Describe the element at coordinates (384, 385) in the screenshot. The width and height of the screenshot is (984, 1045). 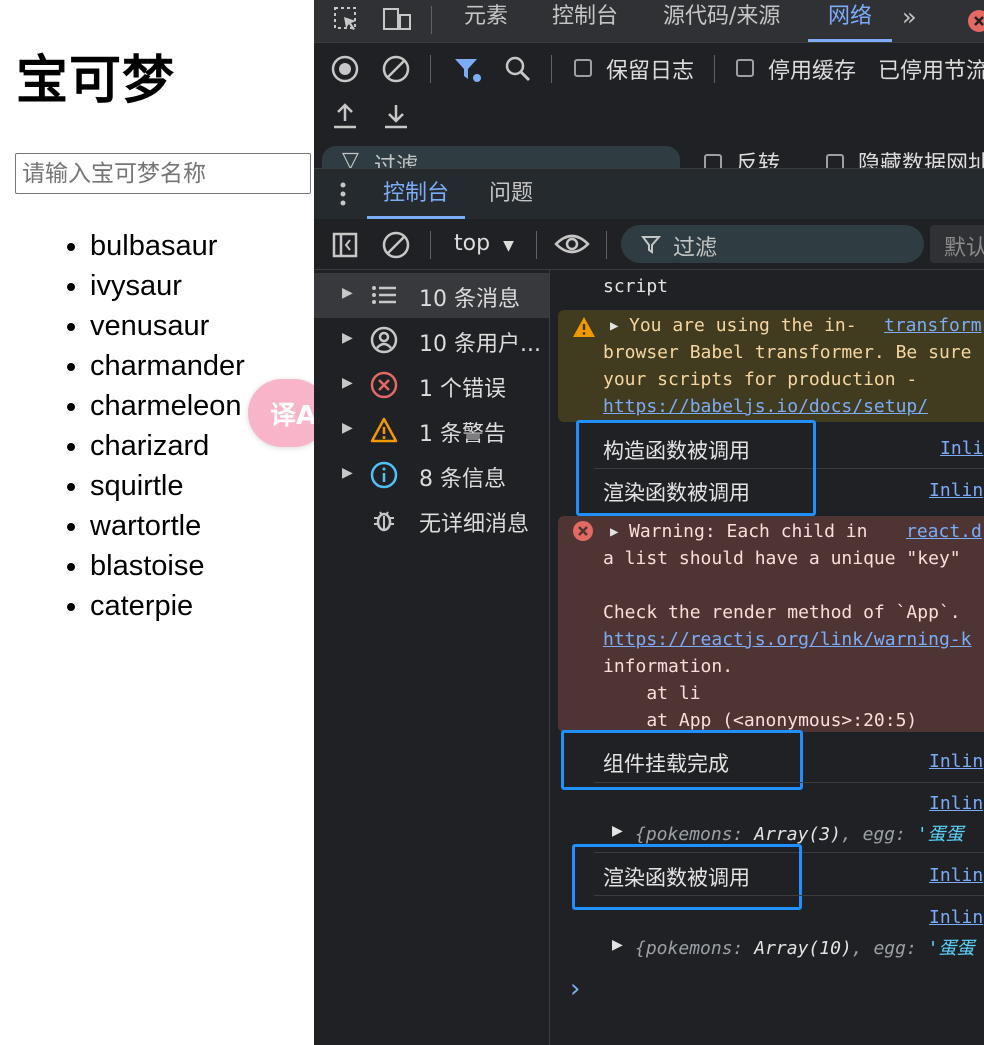
I see `error-icon` at that location.